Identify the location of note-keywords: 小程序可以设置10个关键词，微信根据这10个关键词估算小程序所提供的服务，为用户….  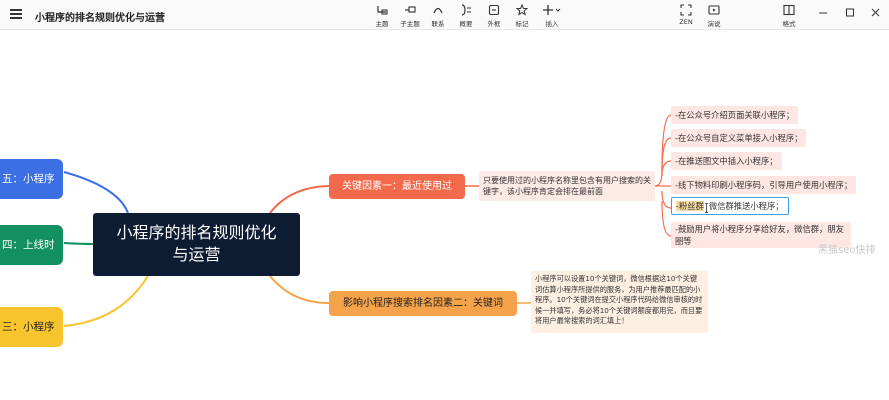
(619, 302).